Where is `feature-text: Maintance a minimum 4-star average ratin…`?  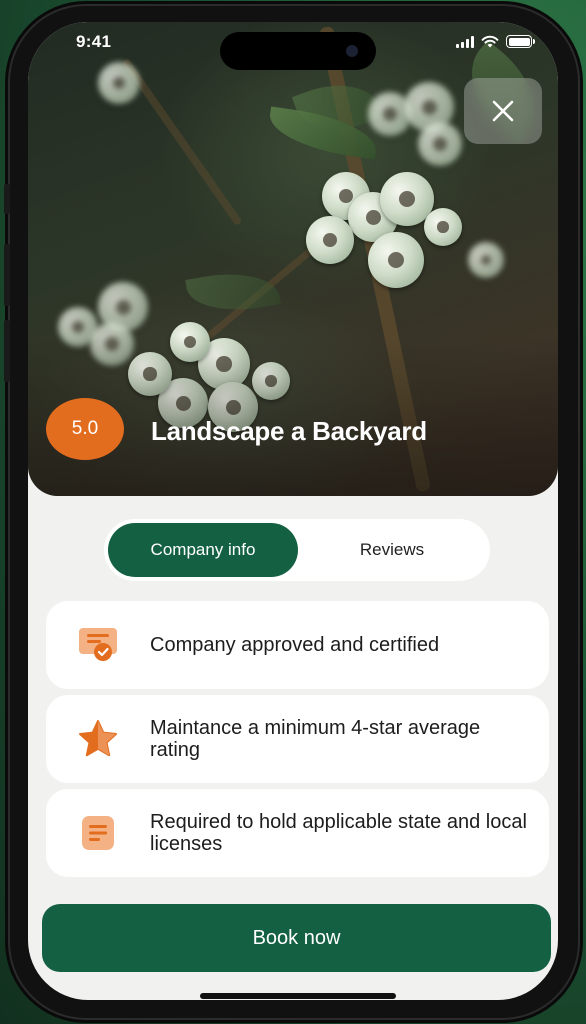 feature-text: Maintance a minimum 4-star average ratin… is located at coordinates (315, 739).